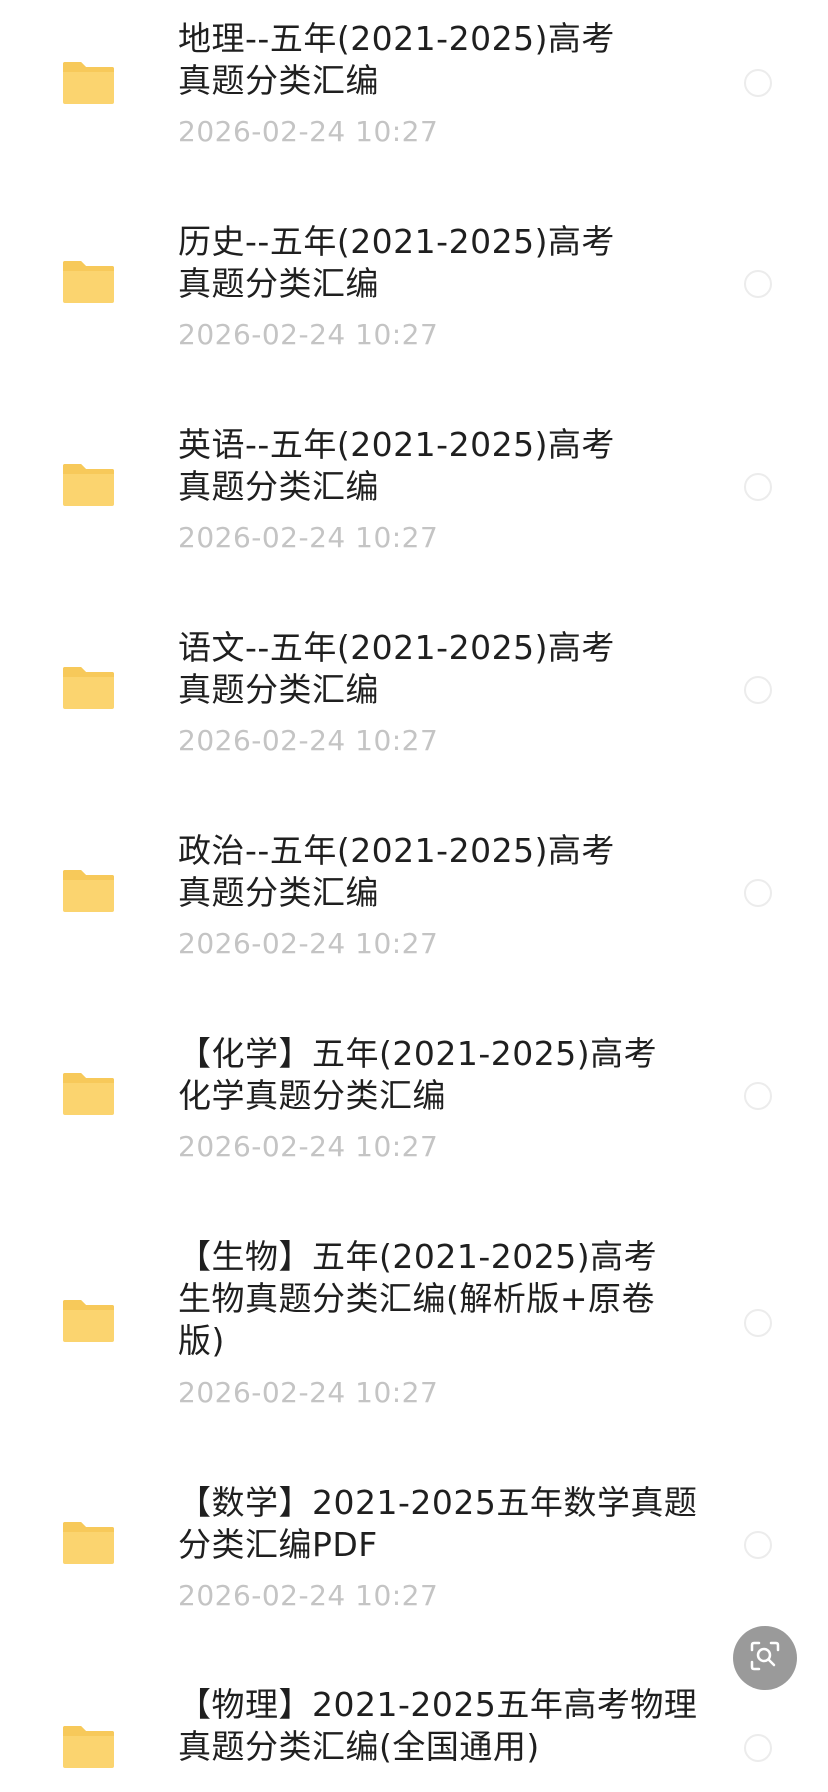 The image size is (828, 1792). What do you see at coordinates (396, 871) in the screenshot?
I see `file-name: 政治--五年(2021-2025)高考 真题分类汇编` at bounding box center [396, 871].